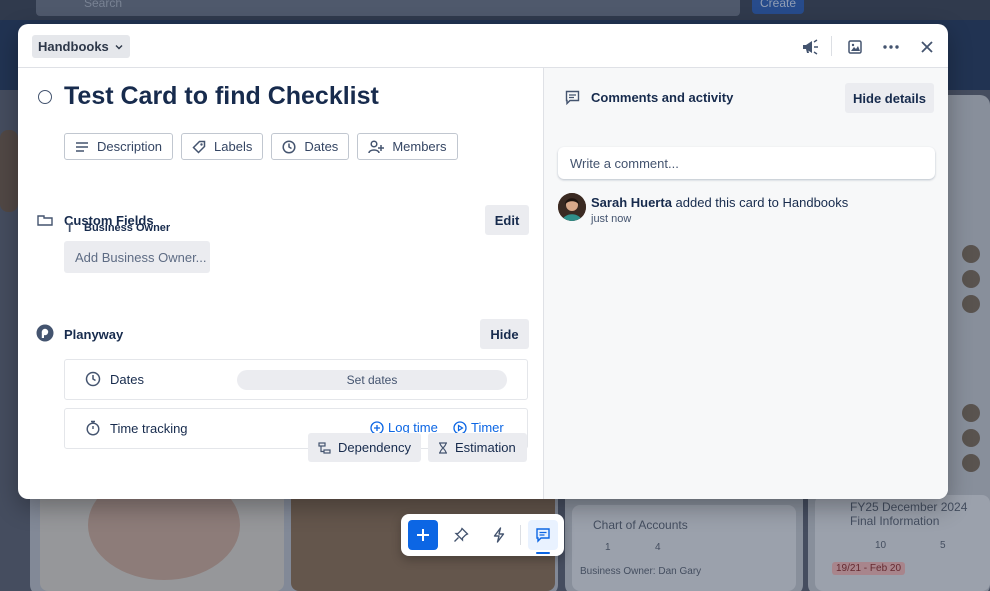 This screenshot has height=591, width=990. Describe the element at coordinates (543, 553) in the screenshot. I see `active-indicator` at that location.